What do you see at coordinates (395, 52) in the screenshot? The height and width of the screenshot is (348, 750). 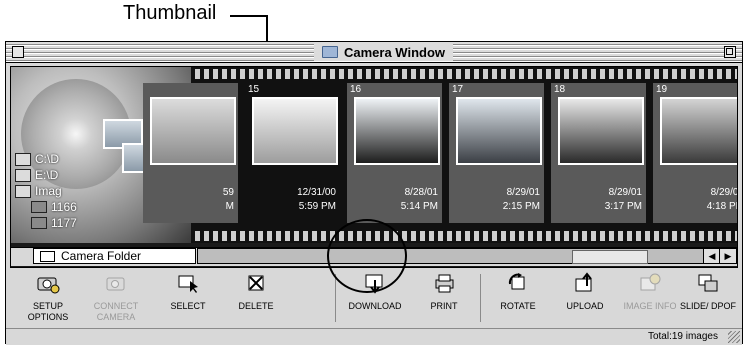 I see `window-title-text: Camera Window` at bounding box center [395, 52].